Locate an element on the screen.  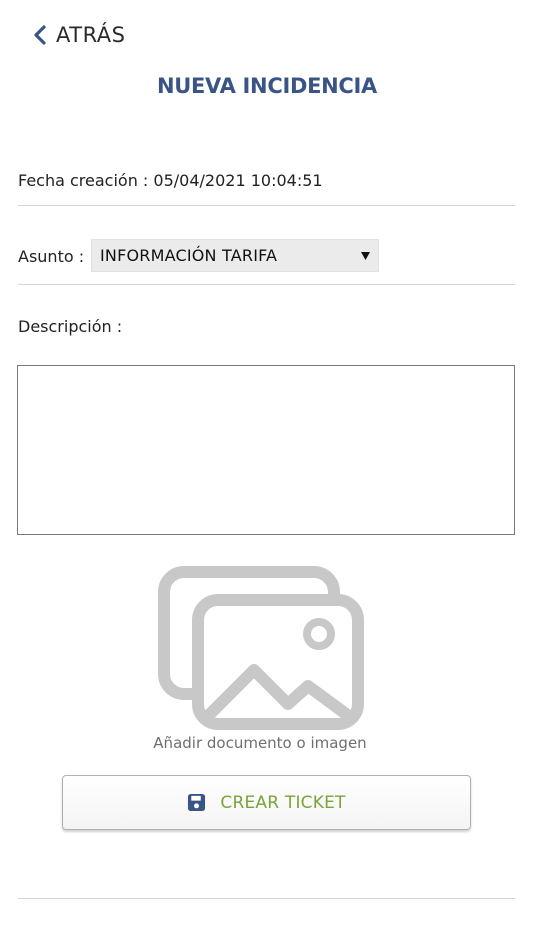
subject-select: INFORMACIÓN TARIFA is located at coordinates (235, 255).